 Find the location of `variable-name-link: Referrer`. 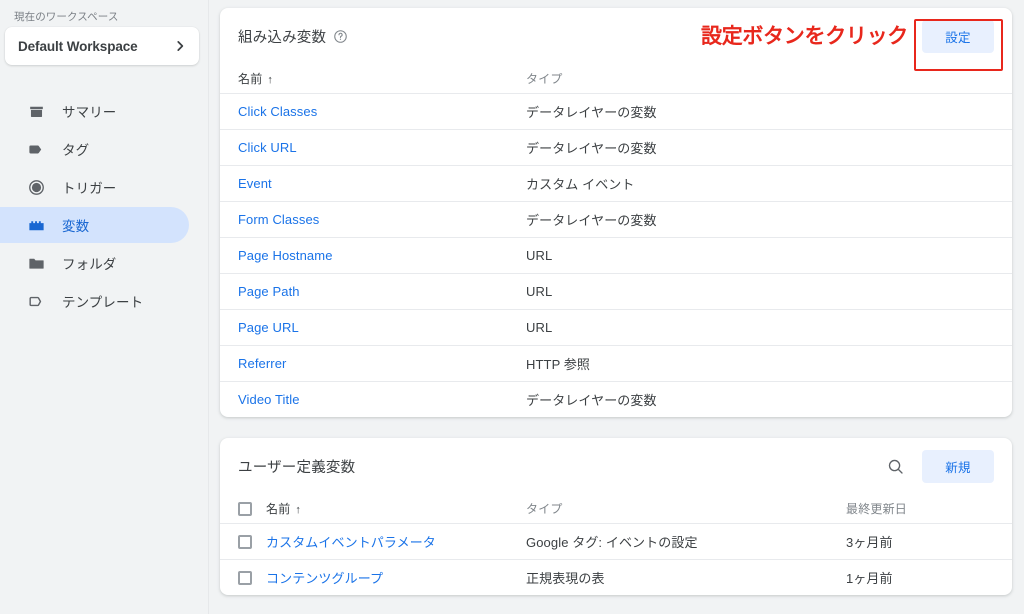

variable-name-link: Referrer is located at coordinates (262, 363).